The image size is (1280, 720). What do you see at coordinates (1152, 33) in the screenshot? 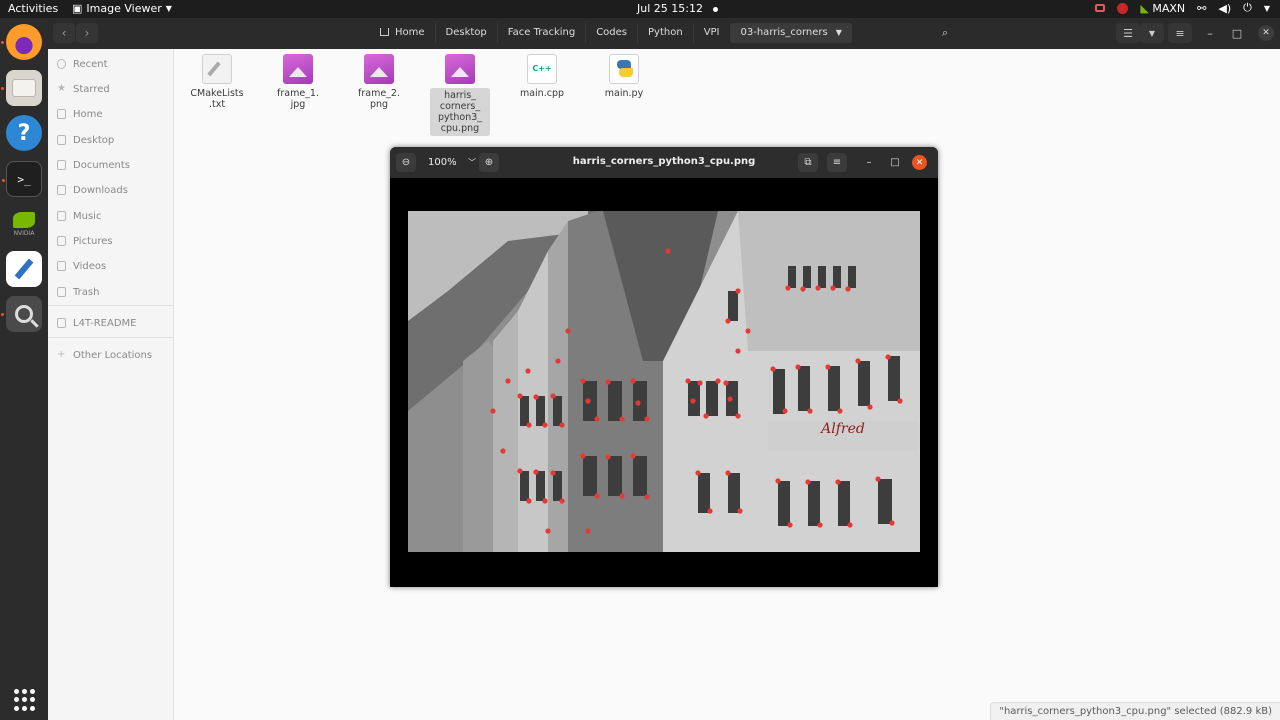
I see `view-options-button: ▼` at bounding box center [1152, 33].